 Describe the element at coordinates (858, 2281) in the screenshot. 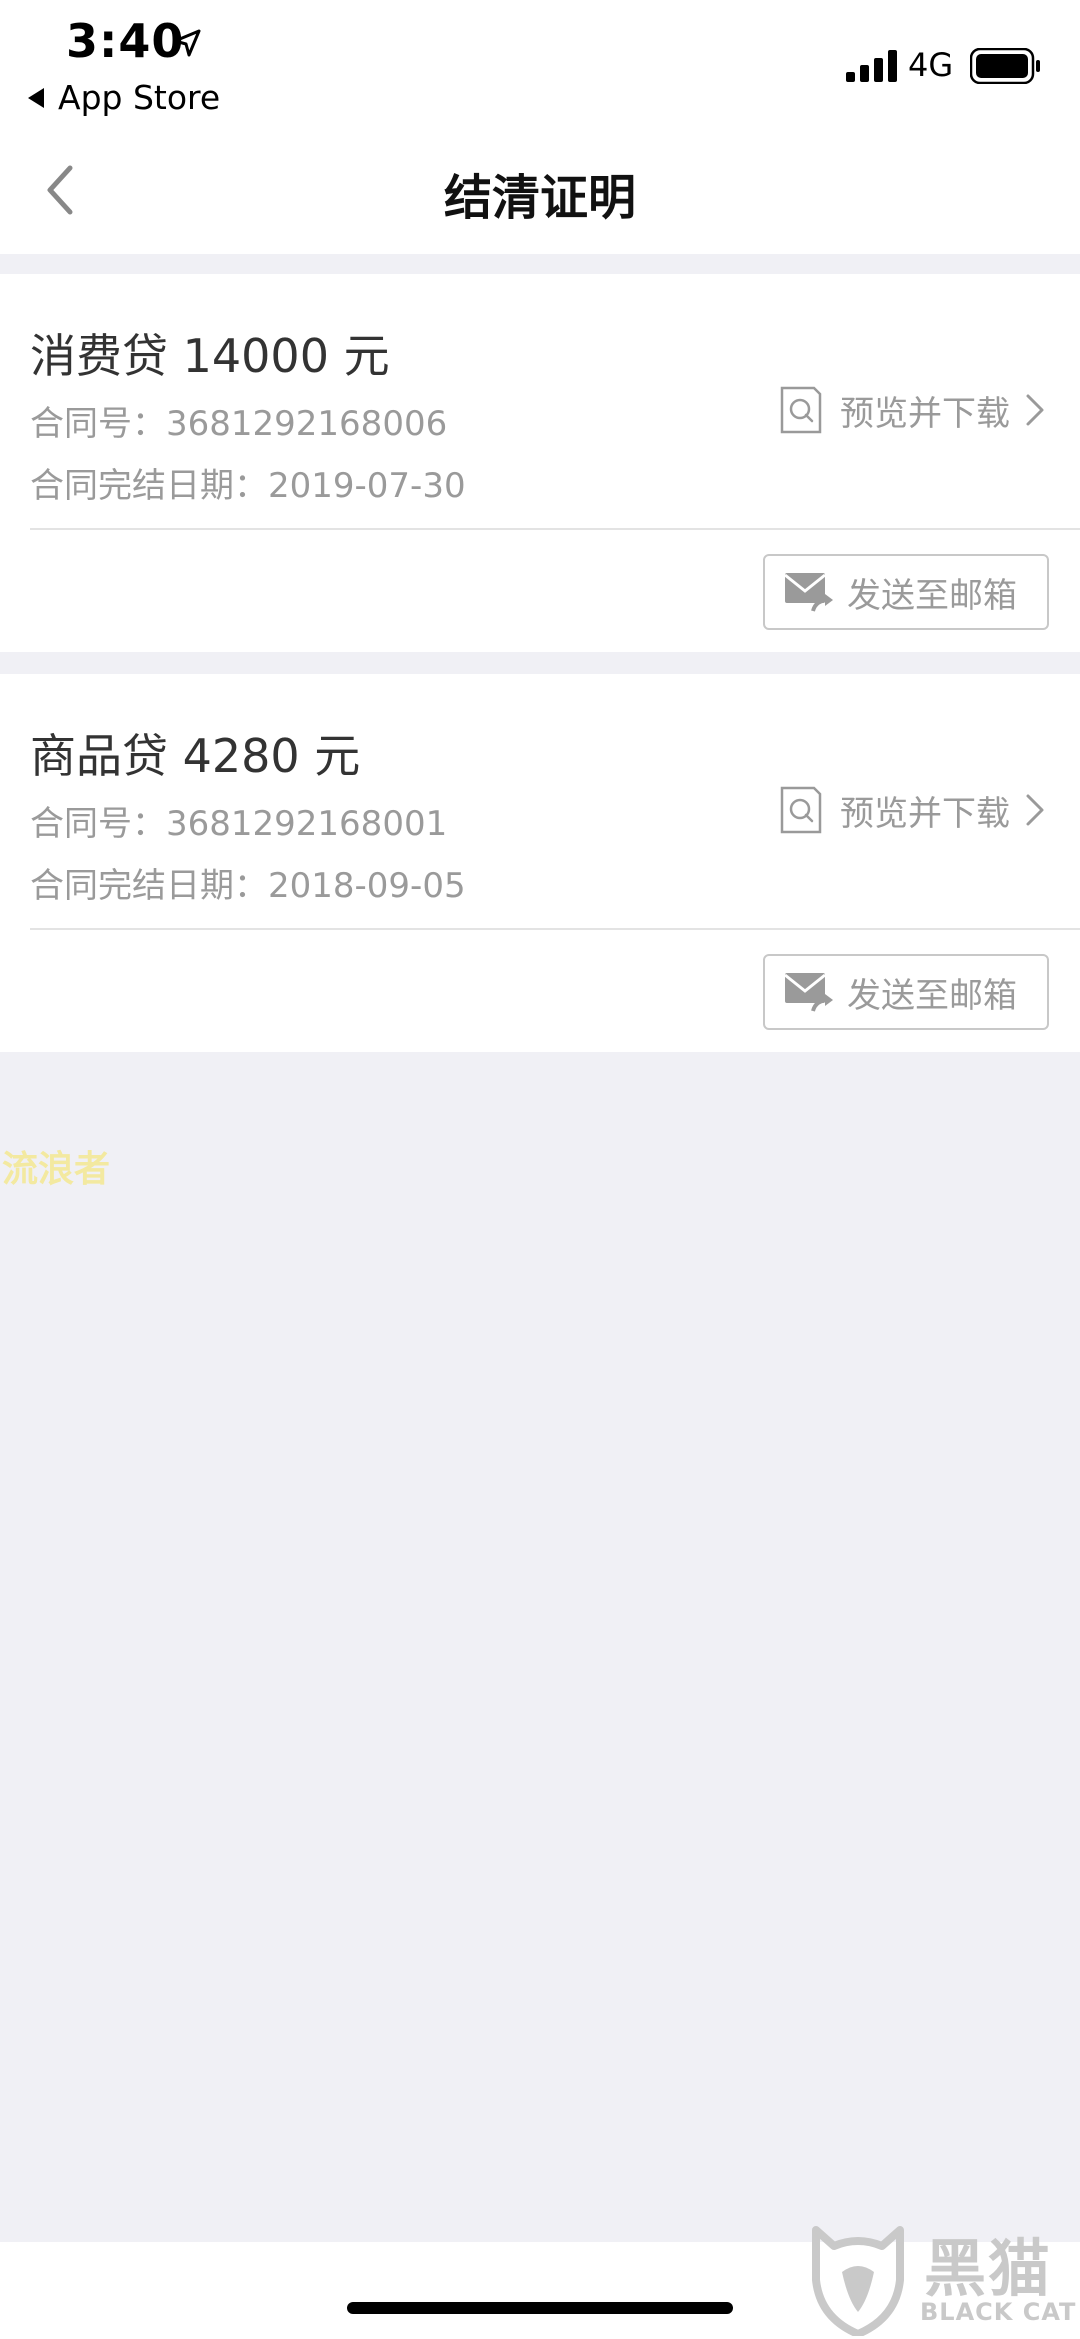

I see `cat-shield-icon` at that location.